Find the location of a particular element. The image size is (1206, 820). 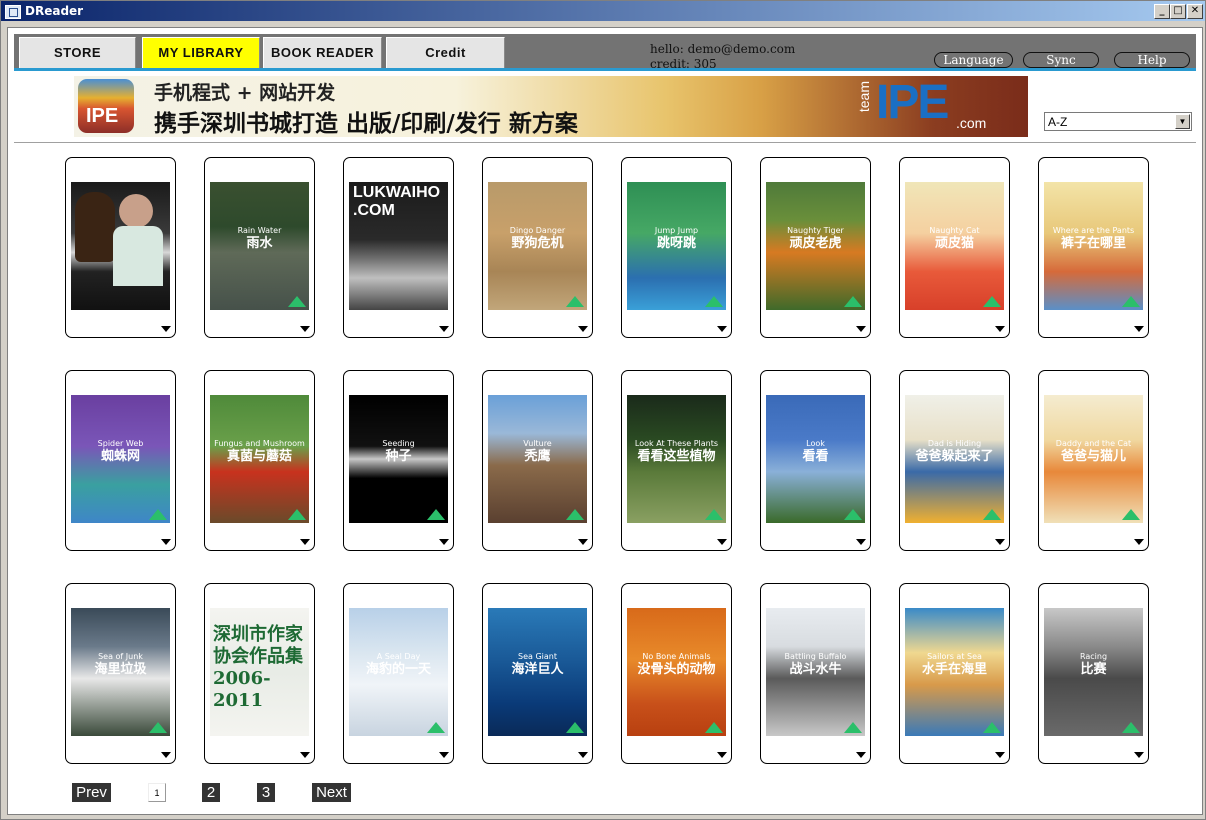

book-card: Sailors at Sea 水手在海里 is located at coordinates (954, 673).